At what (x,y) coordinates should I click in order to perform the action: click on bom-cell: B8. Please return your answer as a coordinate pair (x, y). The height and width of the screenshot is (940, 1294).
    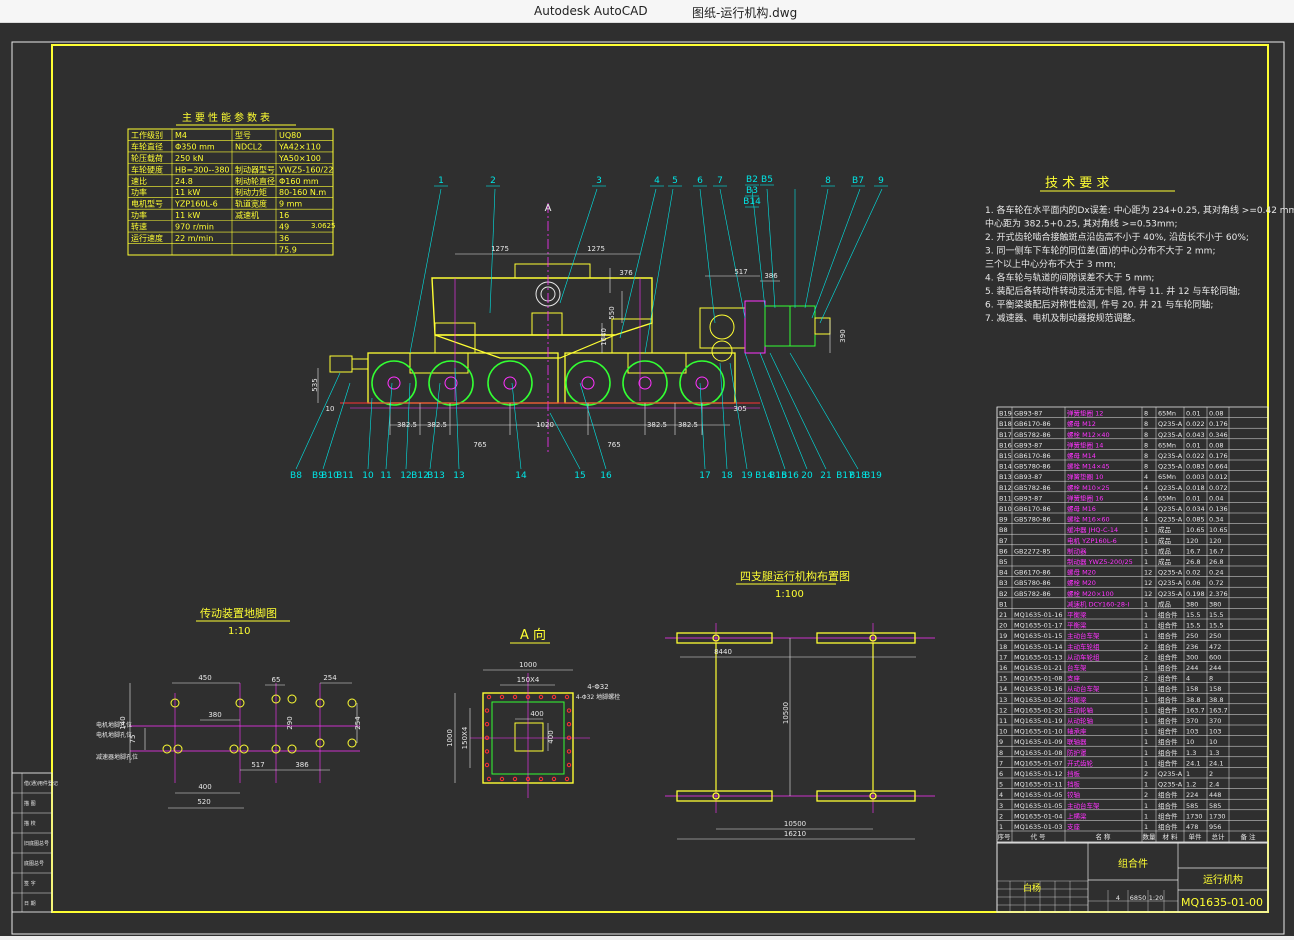
    Looking at the image, I should click on (1003, 530).